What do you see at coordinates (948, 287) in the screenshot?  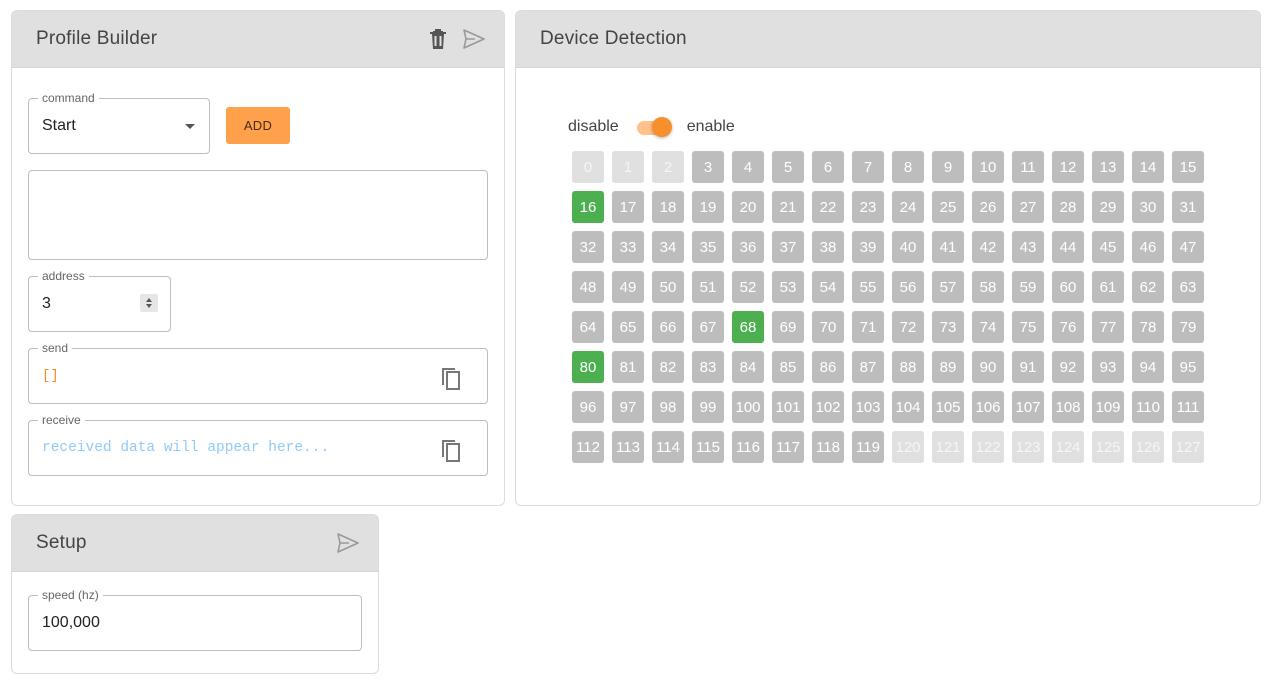 I see `address-cell: 57` at bounding box center [948, 287].